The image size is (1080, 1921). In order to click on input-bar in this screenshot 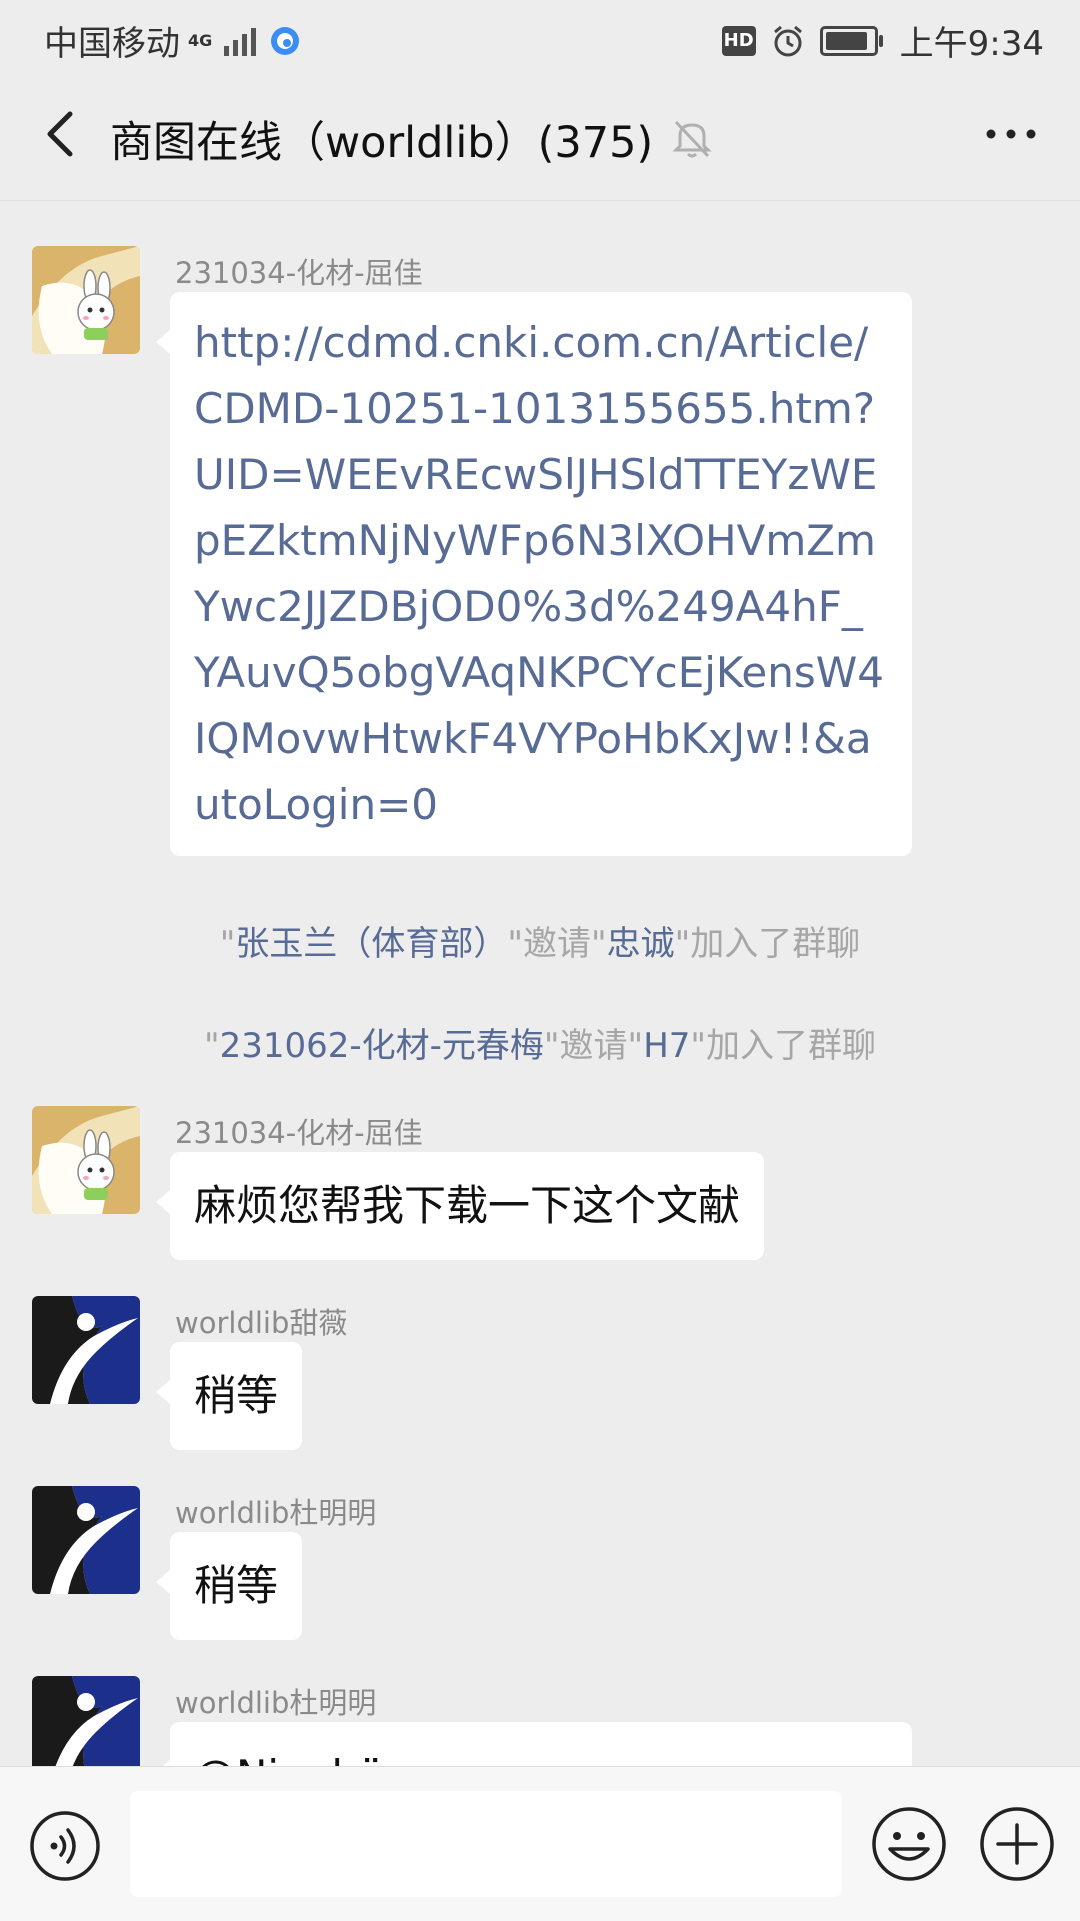, I will do `click(540, 1843)`.